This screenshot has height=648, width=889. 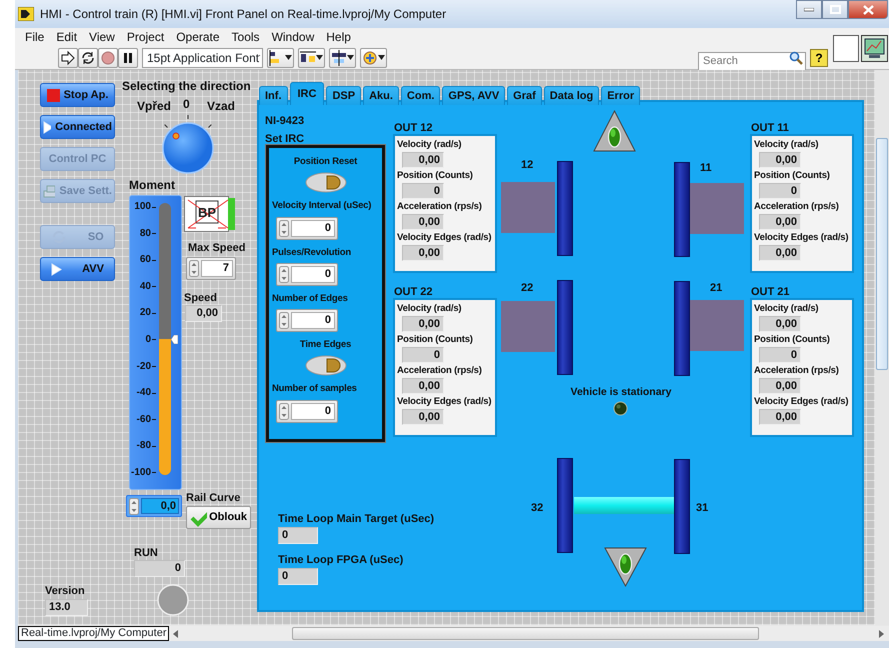 I want to click on scroll-left-icon, so click(x=176, y=634).